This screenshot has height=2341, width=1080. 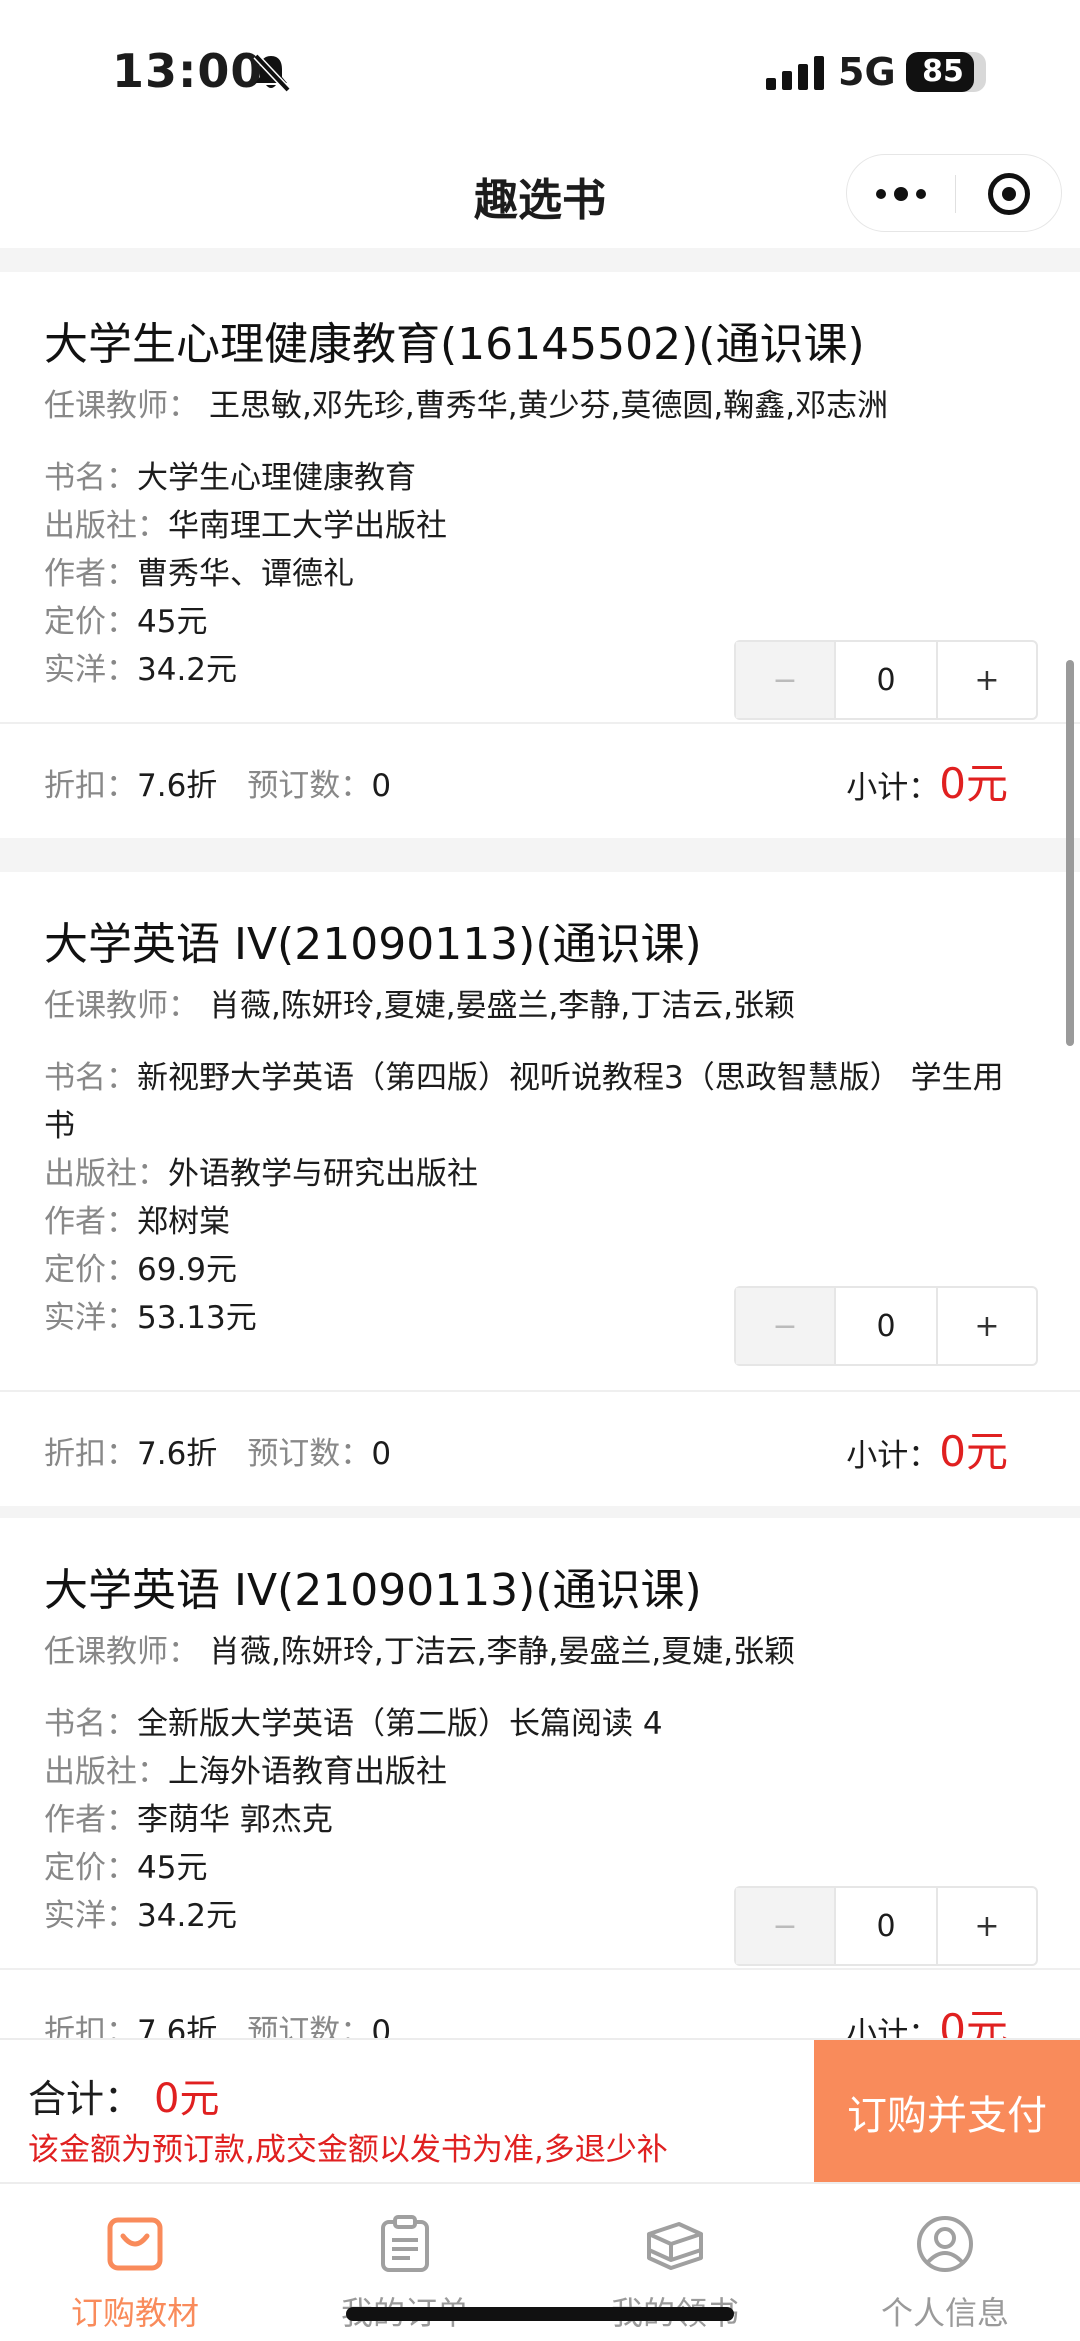 What do you see at coordinates (307, 1772) in the screenshot?
I see `publisher-name: 上海外语教育出版社` at bounding box center [307, 1772].